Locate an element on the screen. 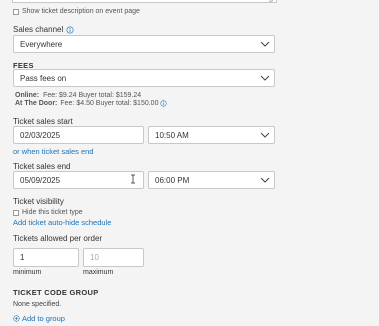  hide-ticket-row: Hide this ticket type is located at coordinates (48, 212).